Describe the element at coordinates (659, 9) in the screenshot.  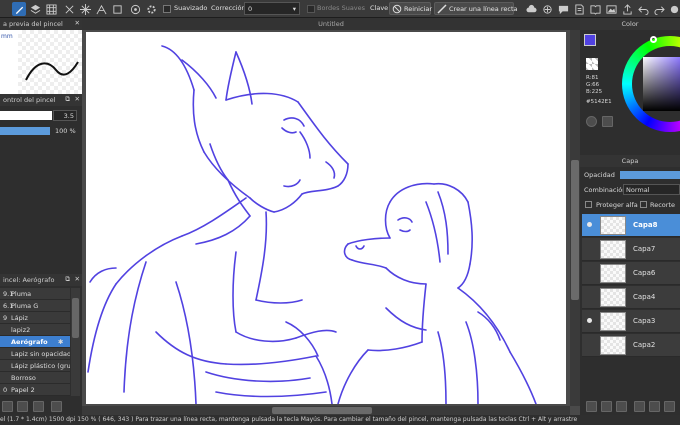
I see `redo-icon` at that location.